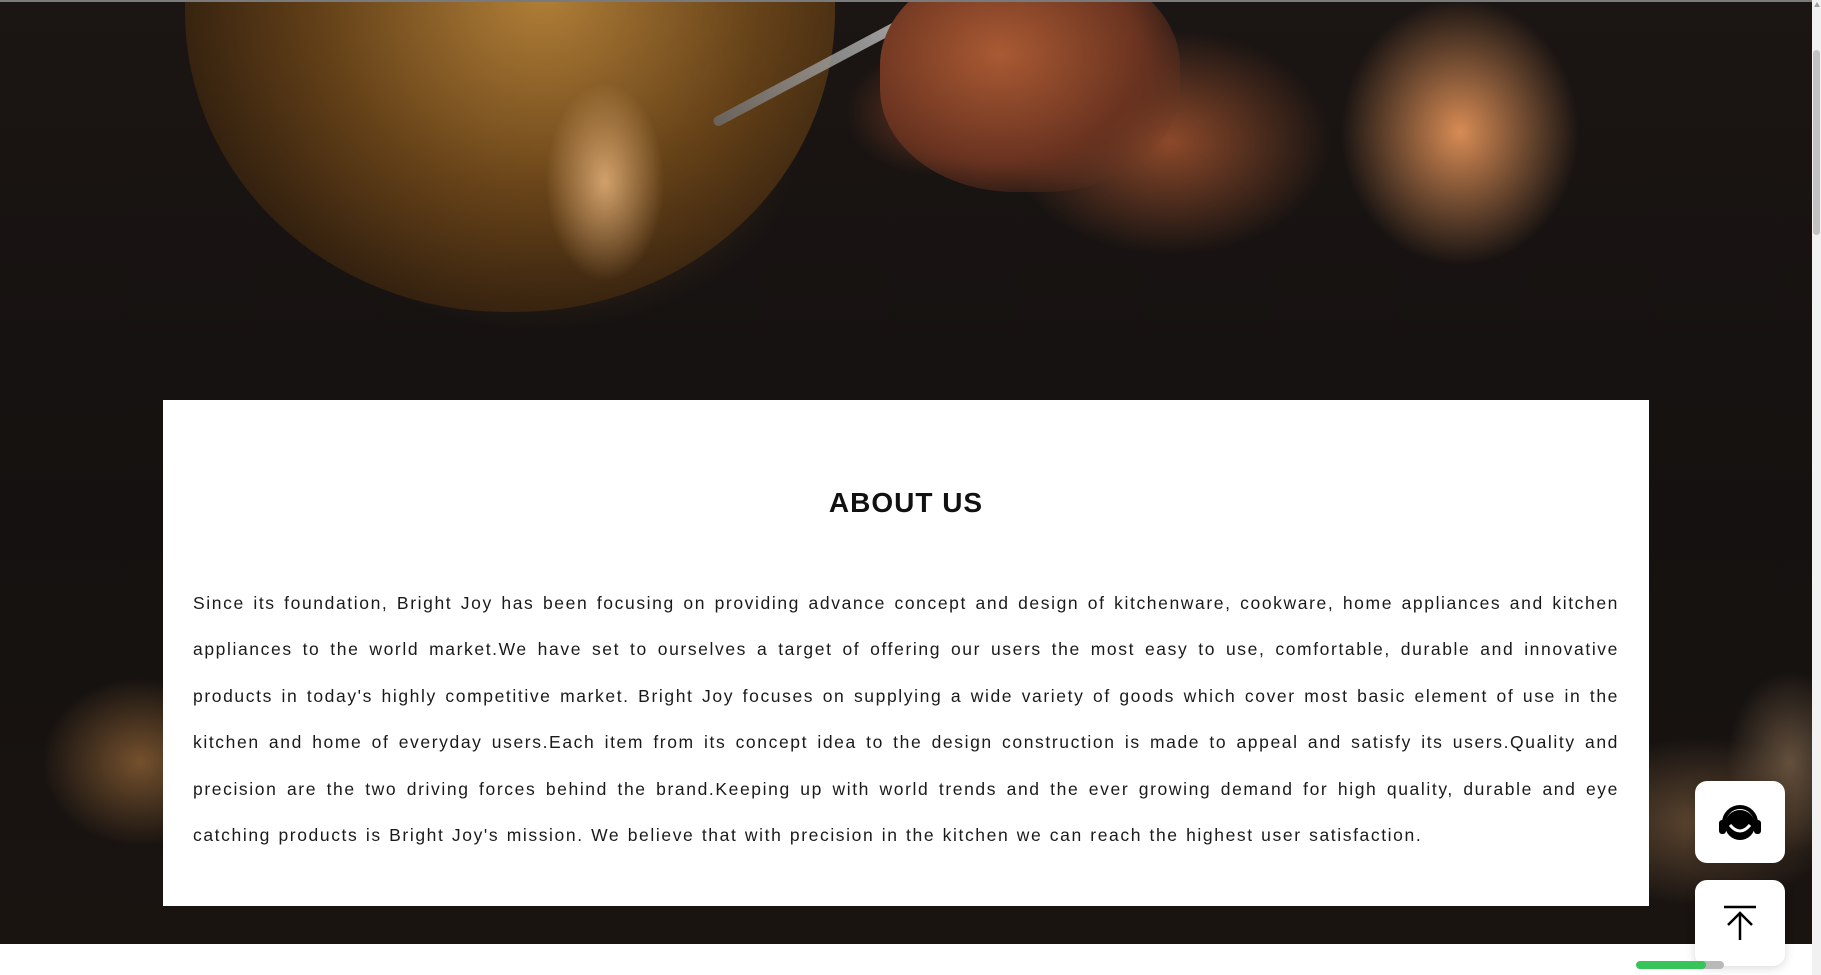 The width and height of the screenshot is (1821, 975). What do you see at coordinates (510, 157) in the screenshot?
I see `mixing-bowl-image` at bounding box center [510, 157].